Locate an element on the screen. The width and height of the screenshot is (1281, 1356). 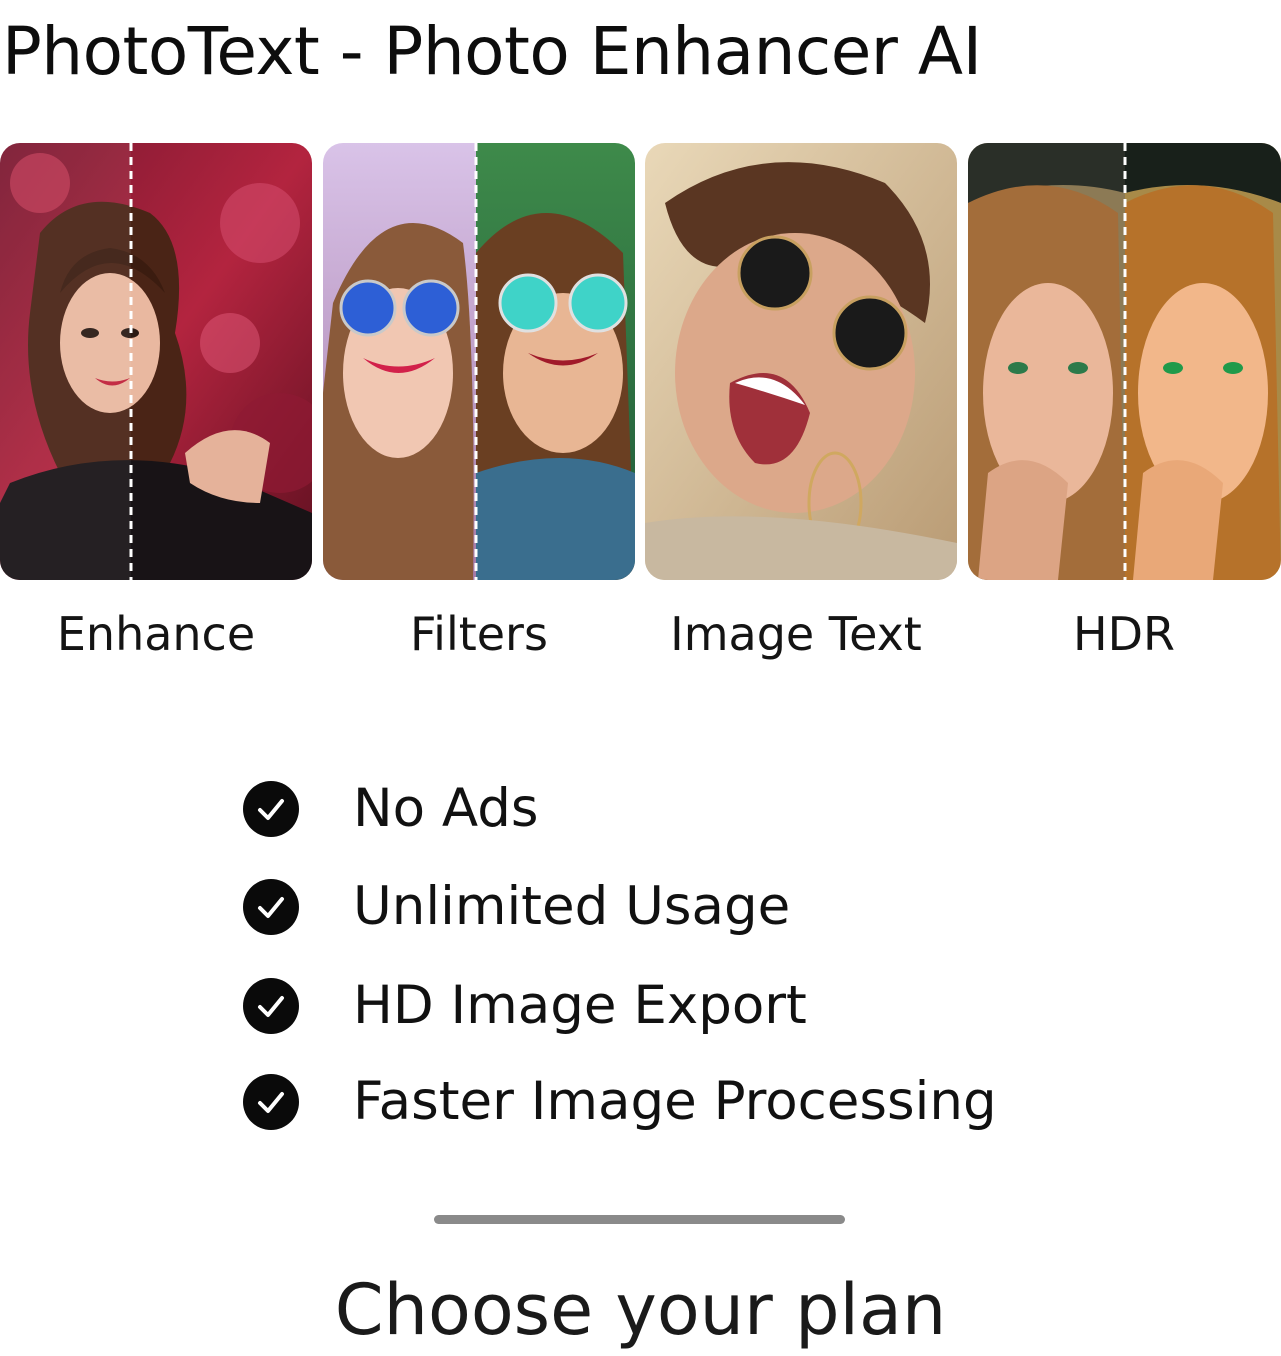
benefit-row-hd-export: HD Image Export is located at coordinates (525, 1006).